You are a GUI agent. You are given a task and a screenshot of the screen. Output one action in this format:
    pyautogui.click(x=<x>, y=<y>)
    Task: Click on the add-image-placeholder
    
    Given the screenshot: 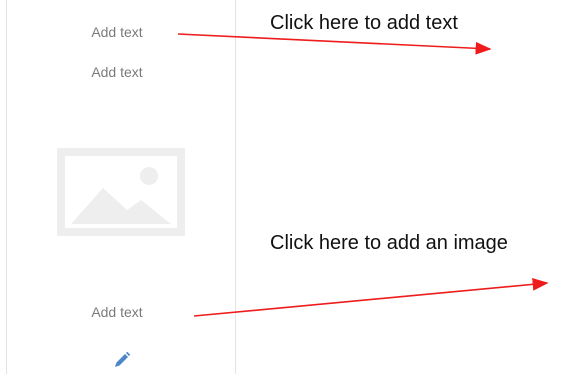 What is the action you would take?
    pyautogui.click(x=121, y=194)
    